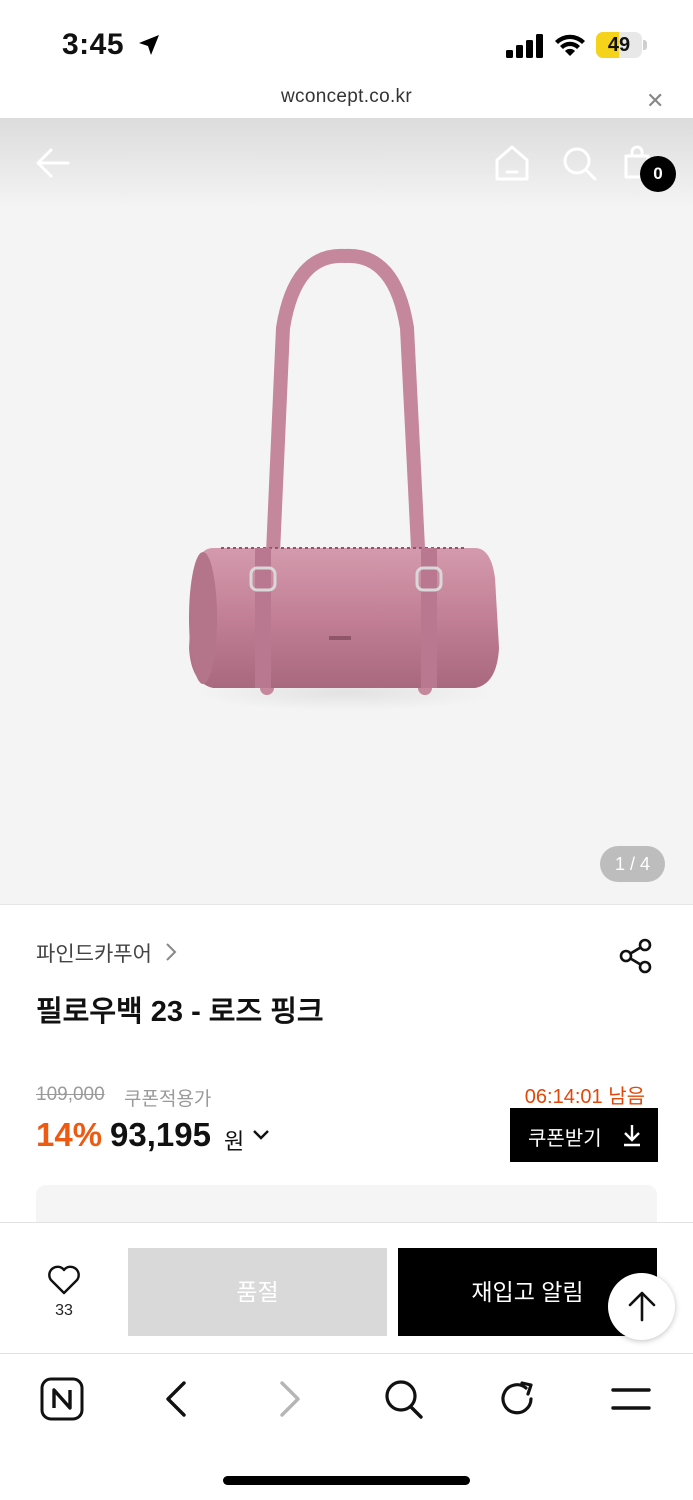 This screenshot has height=1500, width=693. I want to click on location-arrow-icon, so click(149, 45).